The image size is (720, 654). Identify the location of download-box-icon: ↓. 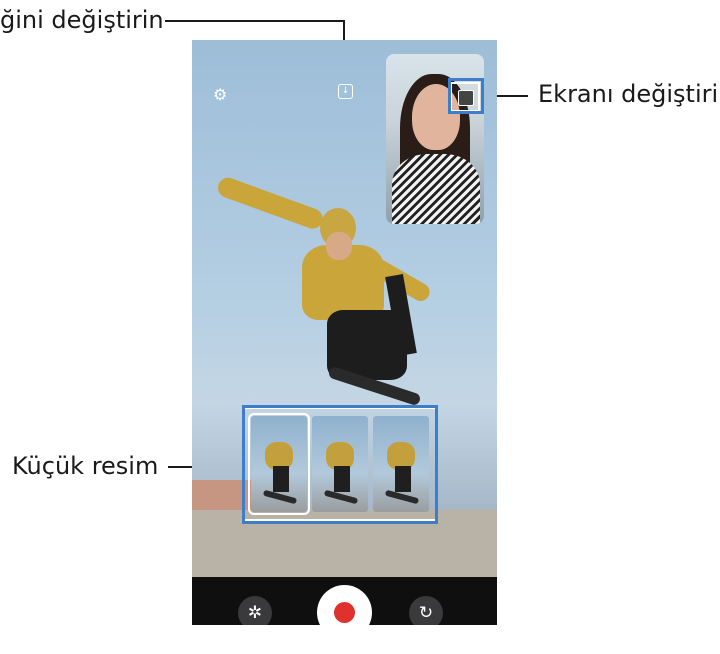
(345, 91).